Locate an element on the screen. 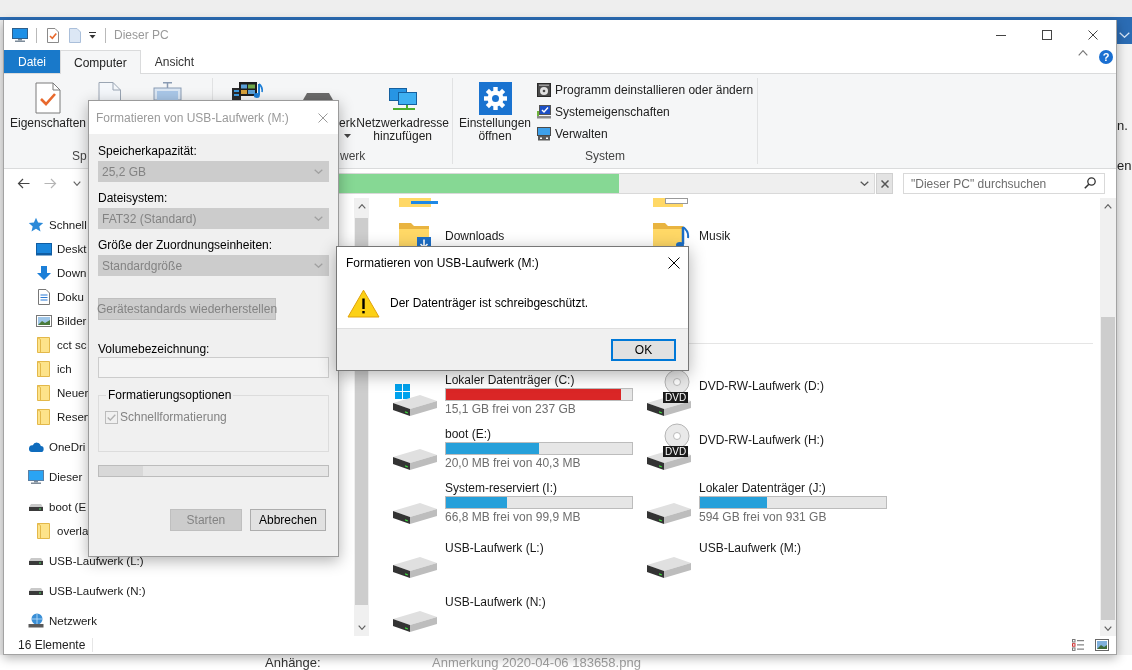  ribbon-tab: Computer is located at coordinates (100, 62).